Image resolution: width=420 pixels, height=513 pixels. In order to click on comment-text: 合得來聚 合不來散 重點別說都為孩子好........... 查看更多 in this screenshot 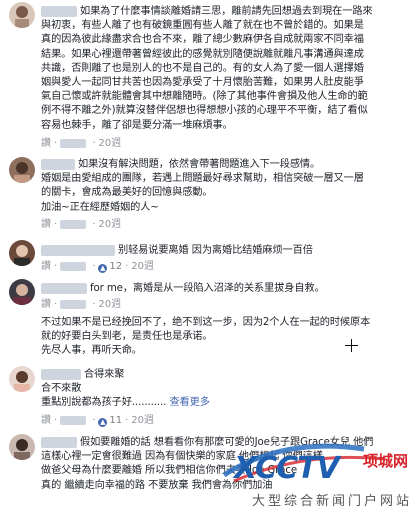, I will do `click(125, 388)`.